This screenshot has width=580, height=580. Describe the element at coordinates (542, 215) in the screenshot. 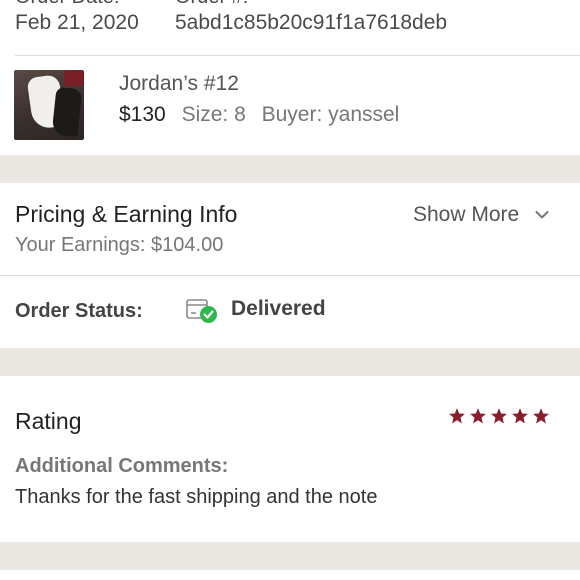

I see `chevron-down-icon` at that location.